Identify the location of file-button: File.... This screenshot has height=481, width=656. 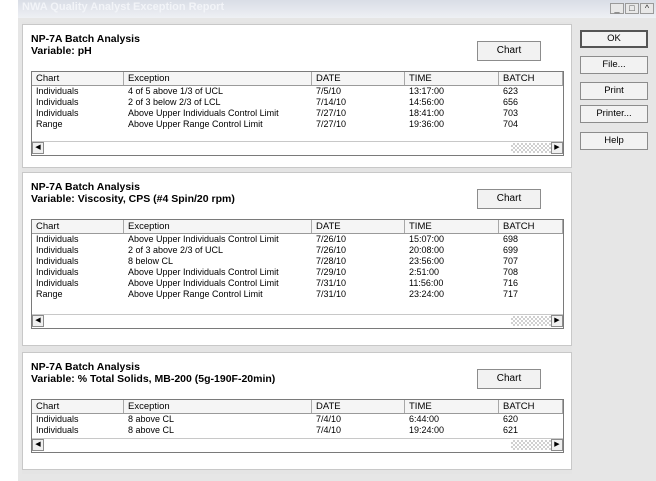
(614, 65).